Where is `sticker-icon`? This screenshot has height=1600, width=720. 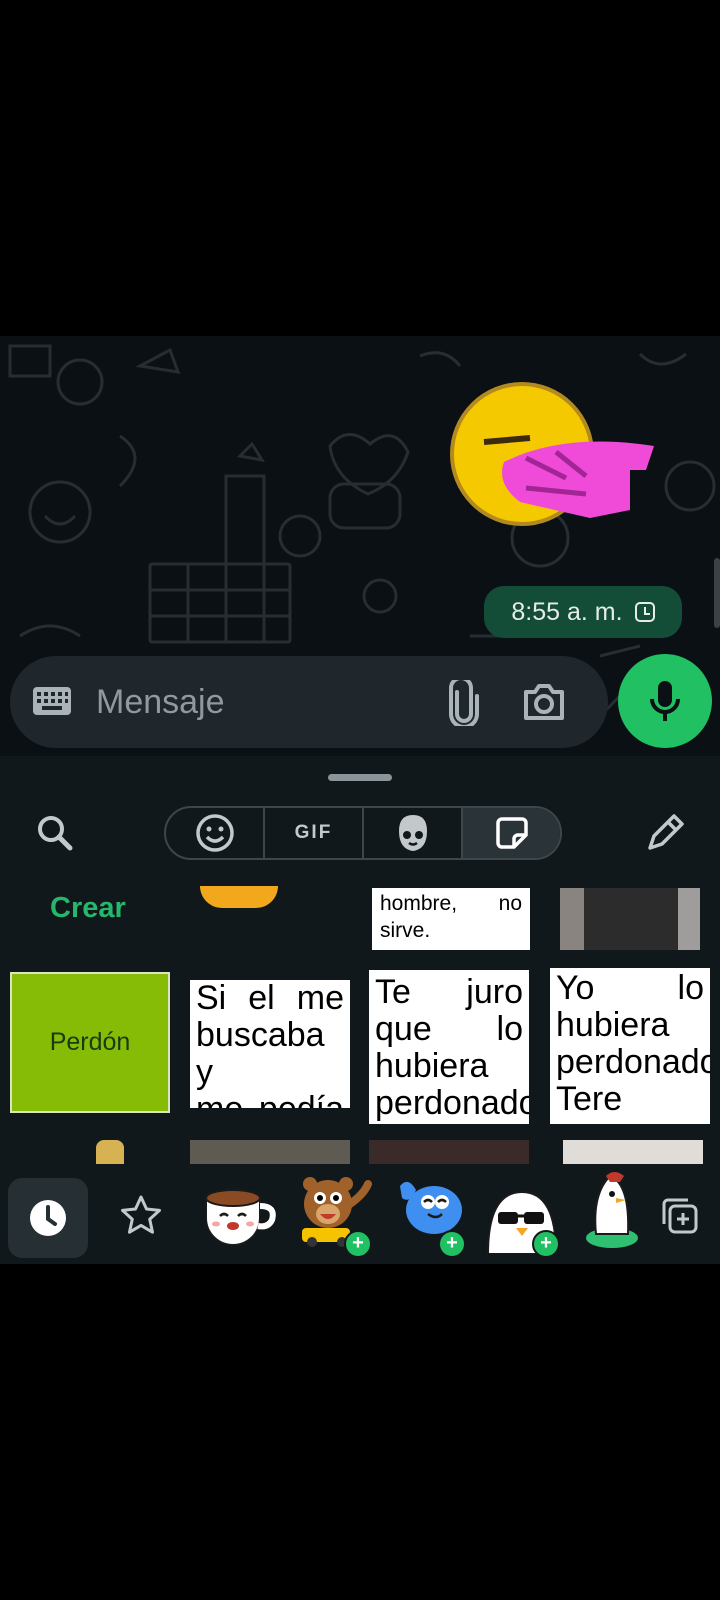
sticker-icon is located at coordinates (511, 833).